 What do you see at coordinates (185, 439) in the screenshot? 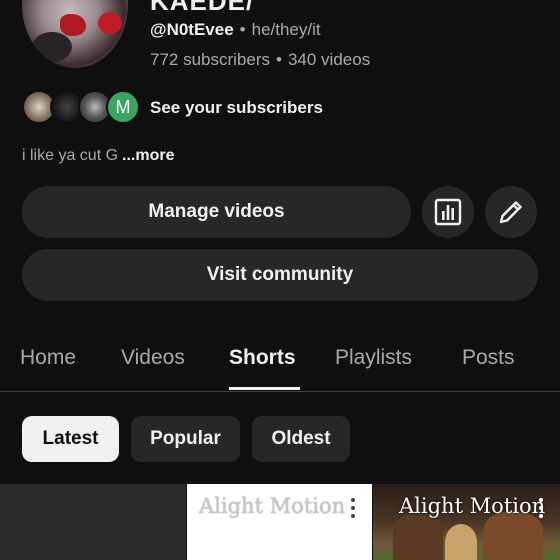
I see `chip-popular: Popular` at bounding box center [185, 439].